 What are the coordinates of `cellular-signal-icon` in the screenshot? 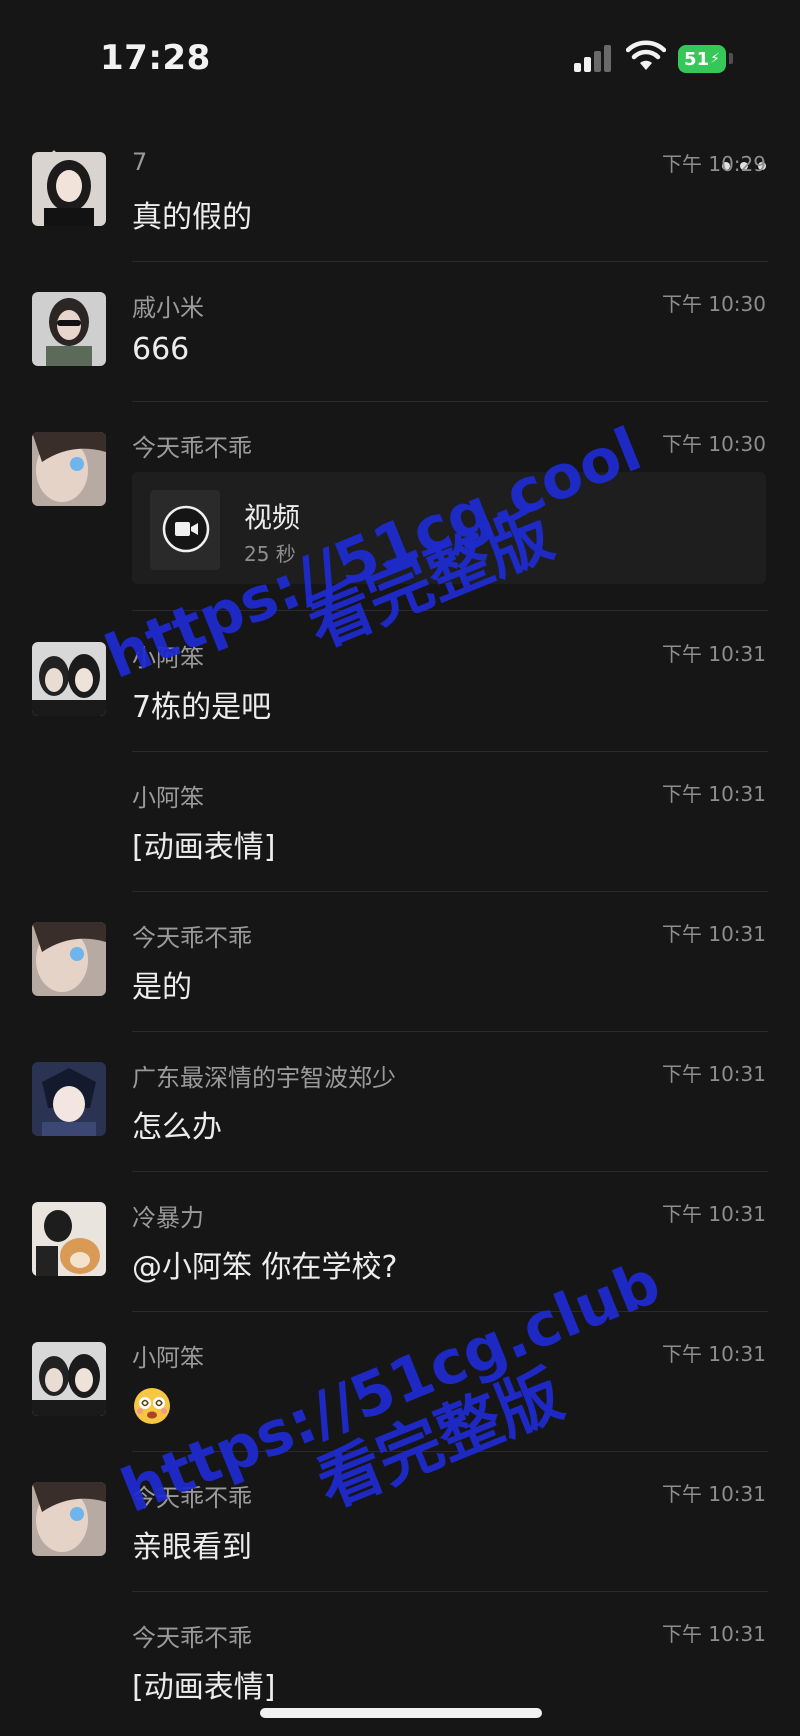 It's located at (594, 58).